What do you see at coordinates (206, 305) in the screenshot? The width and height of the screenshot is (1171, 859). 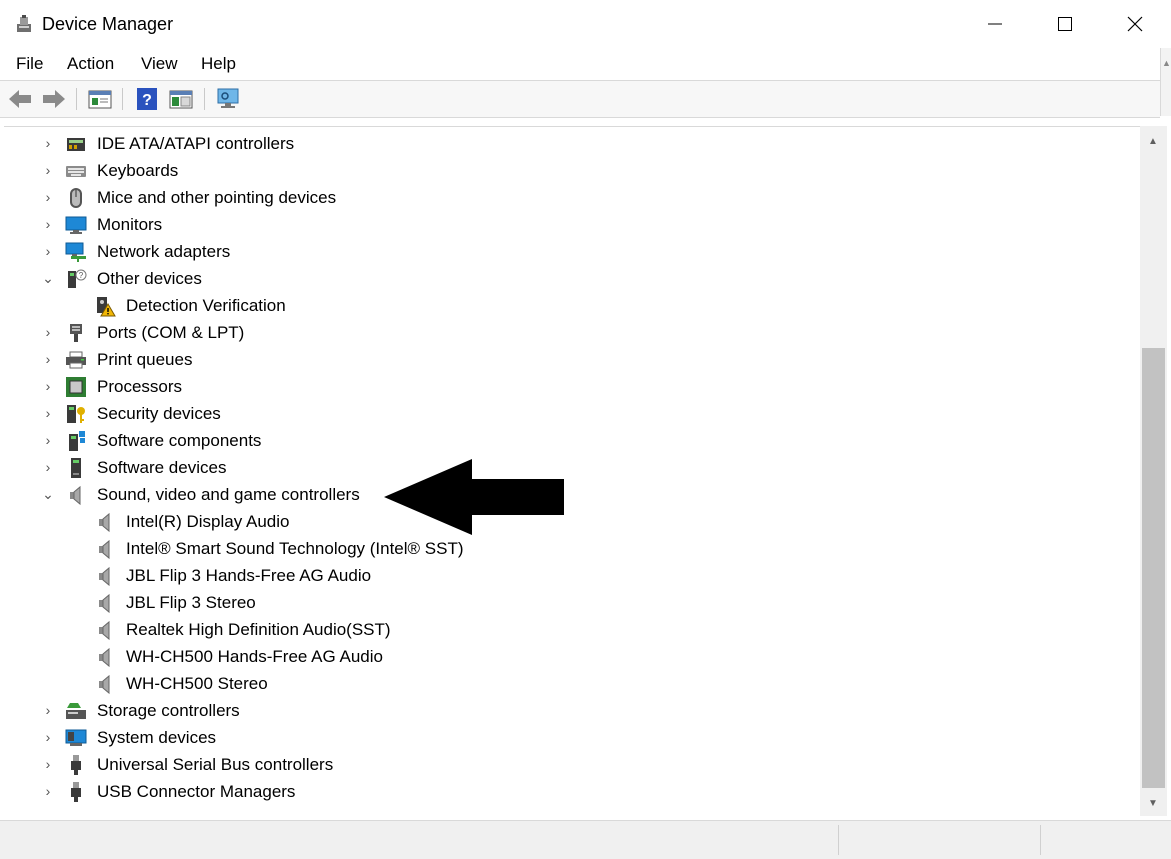 I see `tree-item-label: Detection Verification` at bounding box center [206, 305].